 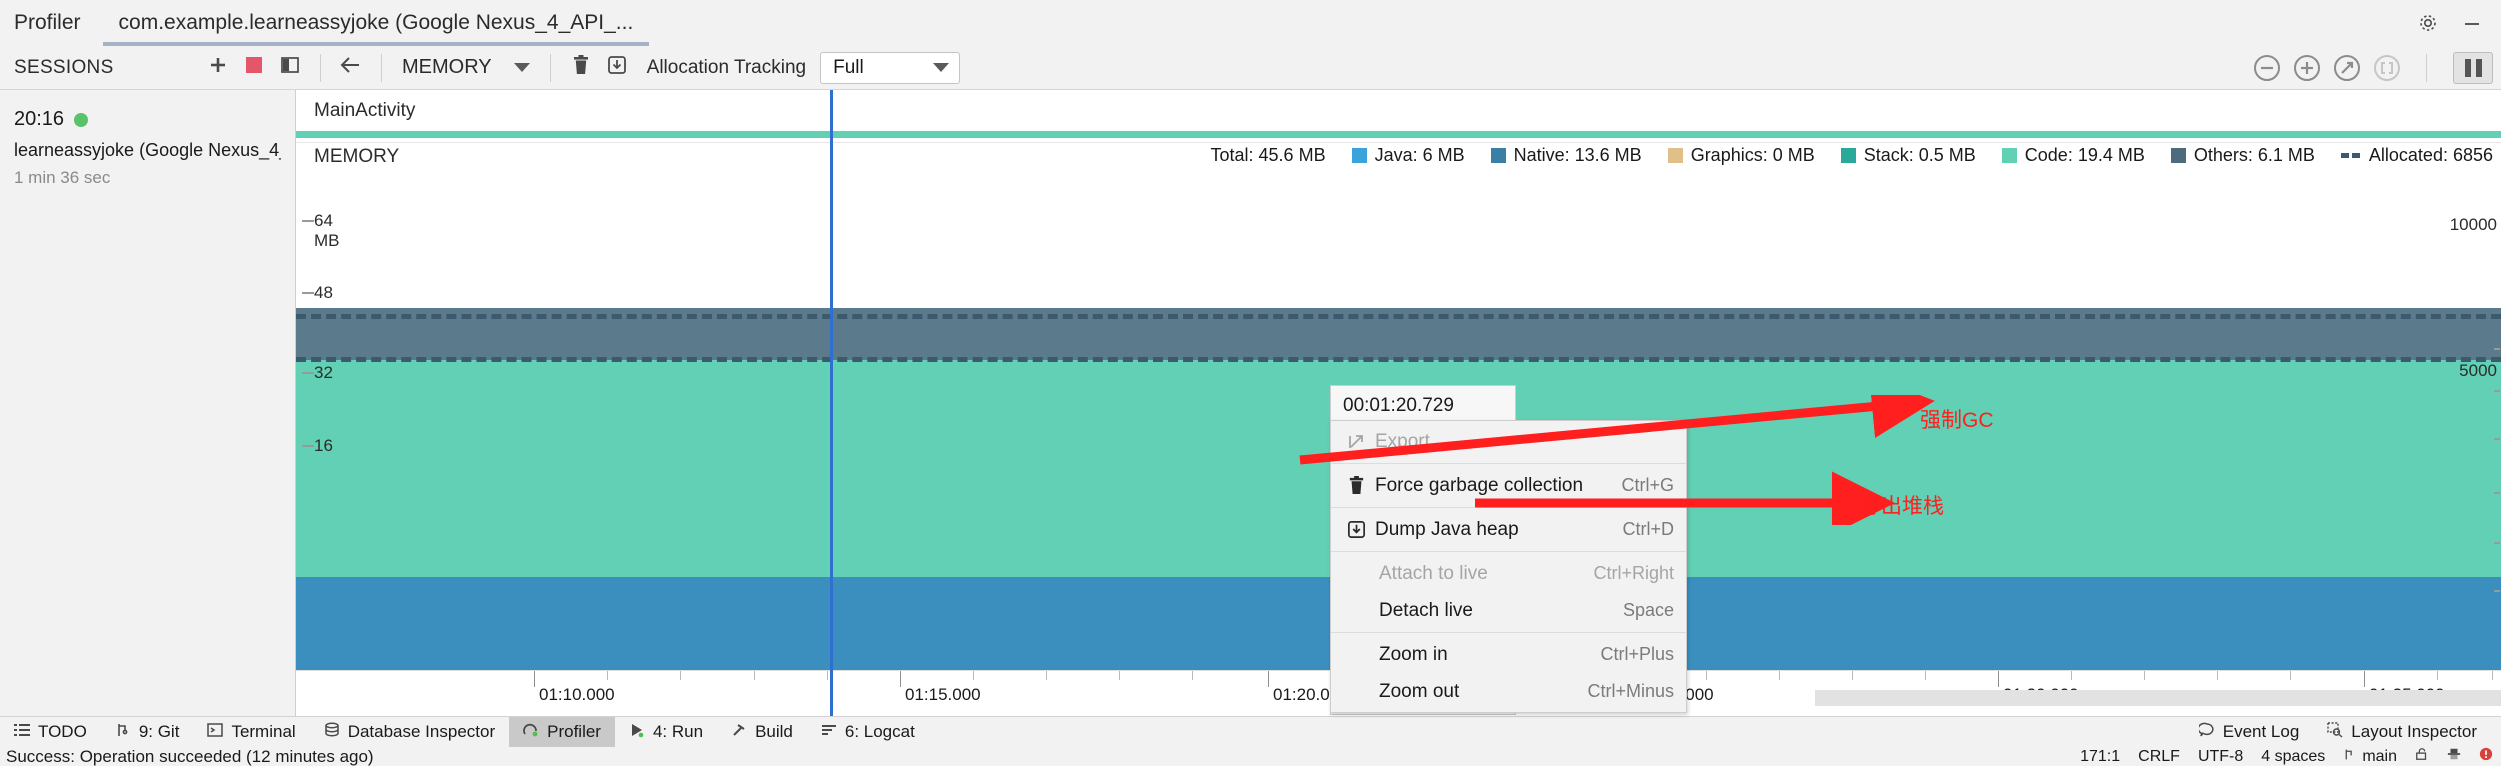 I want to click on back-arrow-icon, so click(x=351, y=67).